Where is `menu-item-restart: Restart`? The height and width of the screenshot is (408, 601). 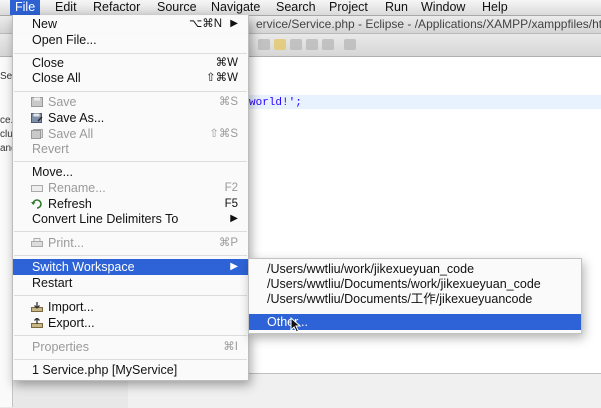
menu-item-restart: Restart is located at coordinates (130, 283).